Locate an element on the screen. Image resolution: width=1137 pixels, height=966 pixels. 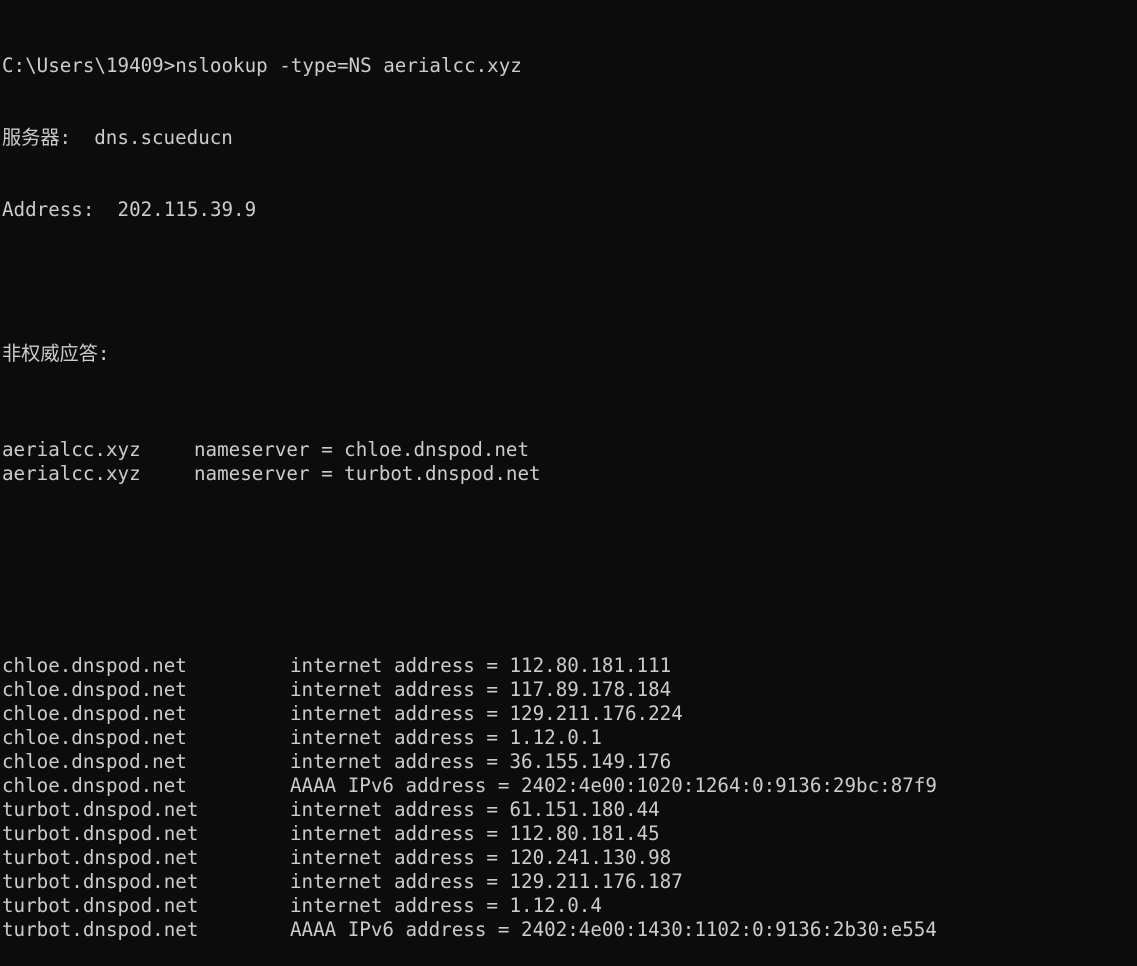
nonauth-header: 非权威应答: is located at coordinates (56, 353).